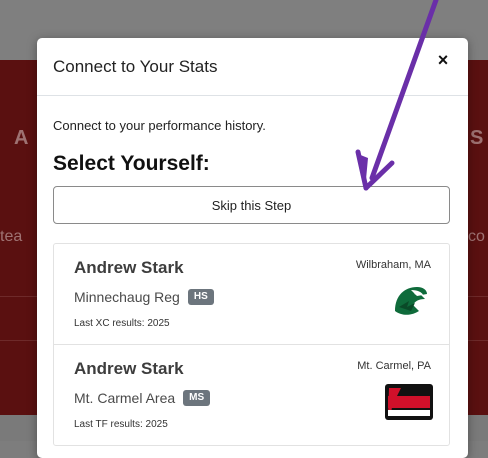 Image resolution: width=488 pixels, height=458 pixels. Describe the element at coordinates (409, 402) in the screenshot. I see `tornadoes-logo-icon` at that location.